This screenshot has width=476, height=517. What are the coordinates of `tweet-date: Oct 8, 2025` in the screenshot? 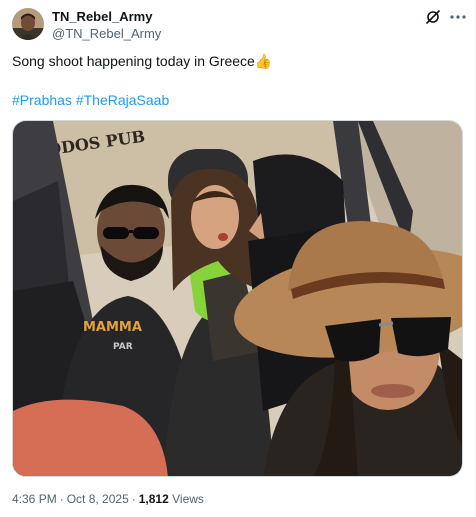 It's located at (98, 499).